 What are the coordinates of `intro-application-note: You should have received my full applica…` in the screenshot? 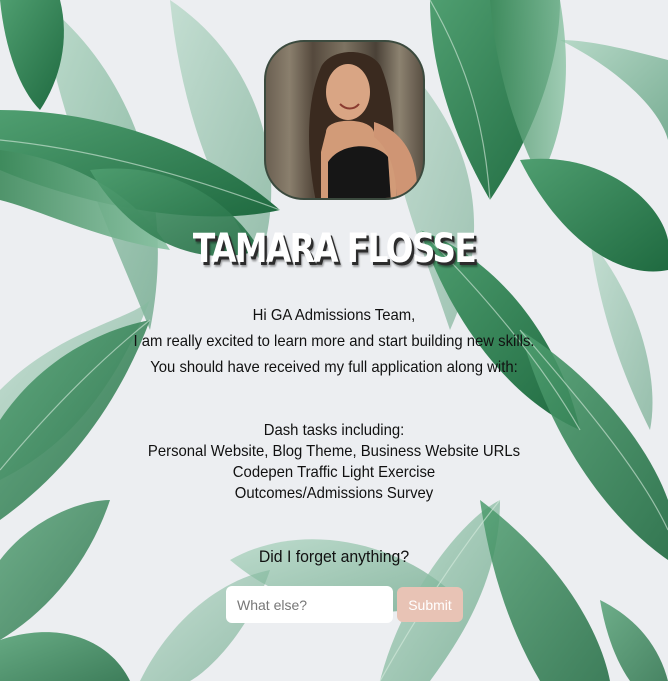 It's located at (334, 367).